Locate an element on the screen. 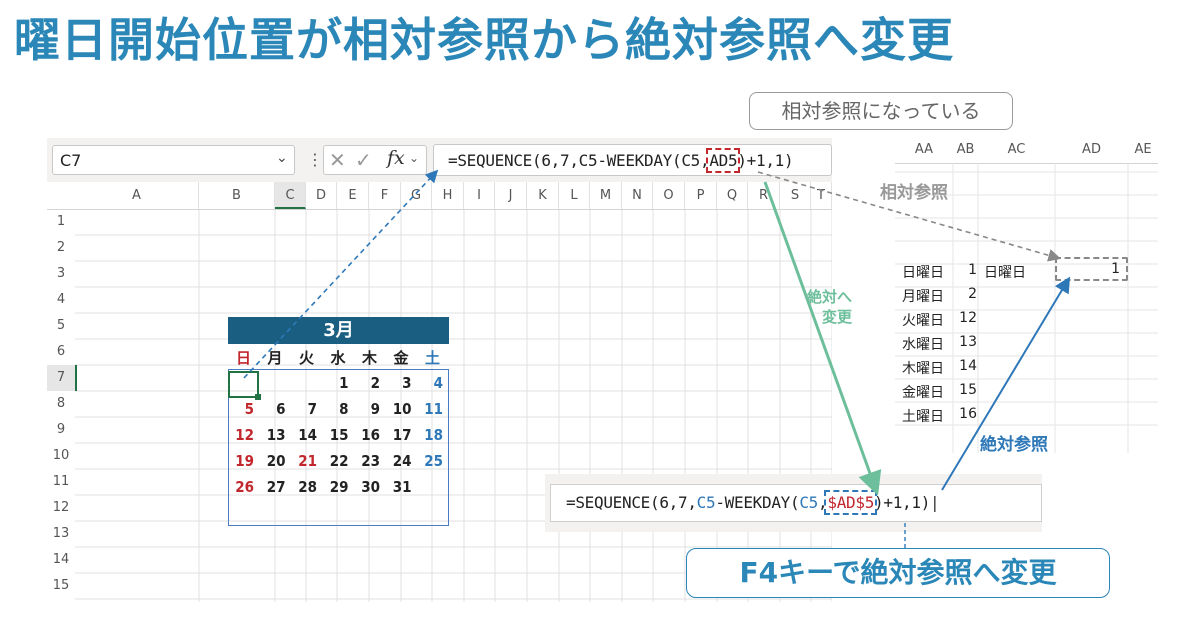 The image size is (1200, 629). arrow-absolute is located at coordinates (1006, 383).